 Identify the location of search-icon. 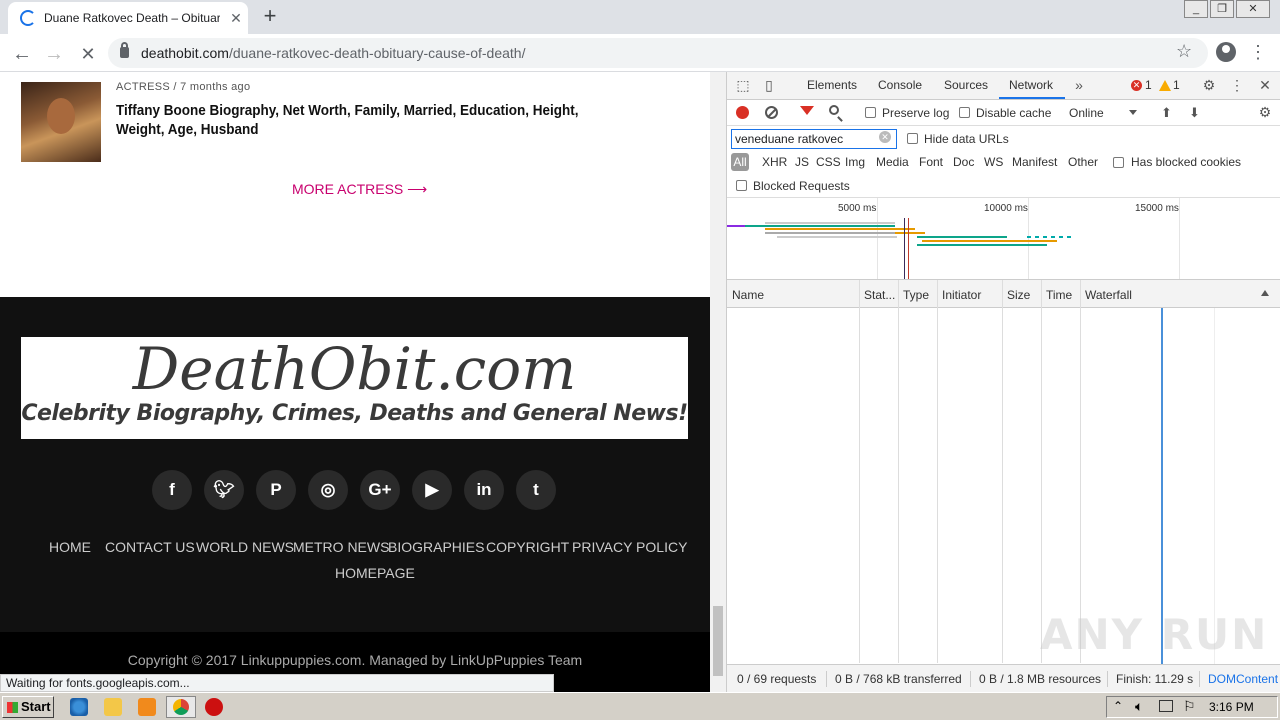
(834, 110).